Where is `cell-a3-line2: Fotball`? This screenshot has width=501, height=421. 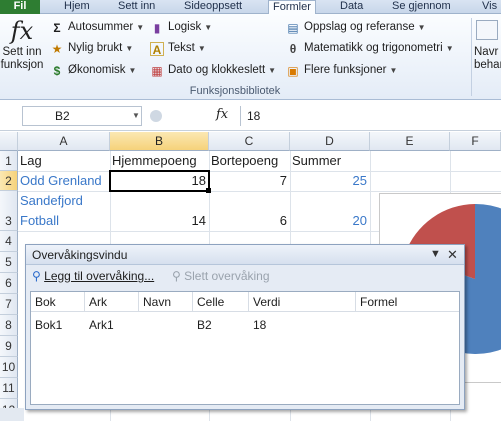 cell-a3-line2: Fotball is located at coordinates (39, 221).